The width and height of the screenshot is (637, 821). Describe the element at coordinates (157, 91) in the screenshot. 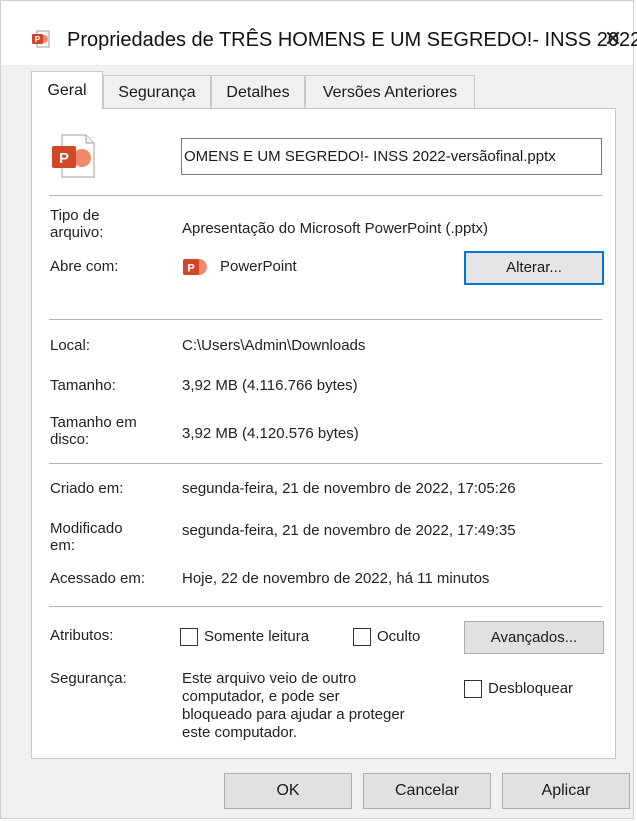

I see `tab-seguranca: Segurança` at that location.